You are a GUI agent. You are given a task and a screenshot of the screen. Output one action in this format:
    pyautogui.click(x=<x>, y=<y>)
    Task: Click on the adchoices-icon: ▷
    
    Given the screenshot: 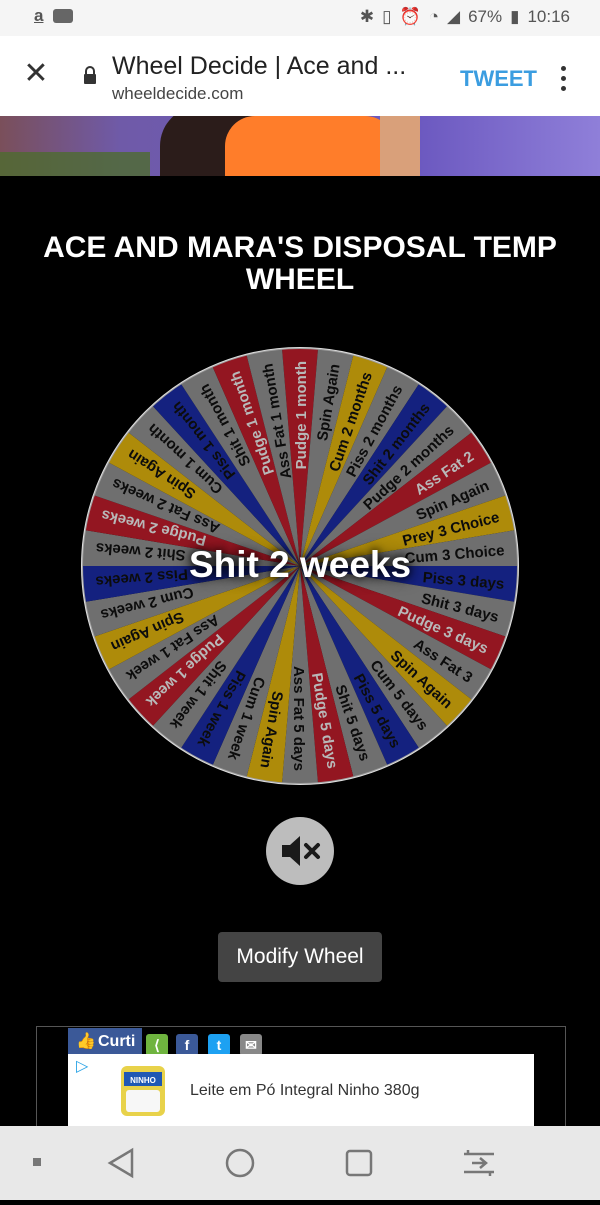 What is the action you would take?
    pyautogui.click(x=82, y=1066)
    